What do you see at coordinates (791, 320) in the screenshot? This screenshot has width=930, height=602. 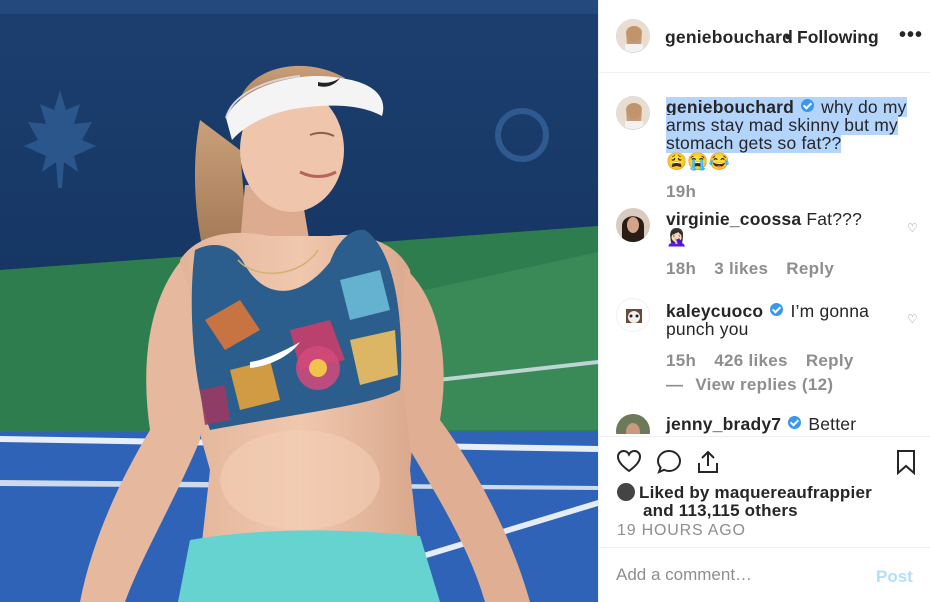 I see `comment-text: kaleycuoco I’m gonna punch you` at bounding box center [791, 320].